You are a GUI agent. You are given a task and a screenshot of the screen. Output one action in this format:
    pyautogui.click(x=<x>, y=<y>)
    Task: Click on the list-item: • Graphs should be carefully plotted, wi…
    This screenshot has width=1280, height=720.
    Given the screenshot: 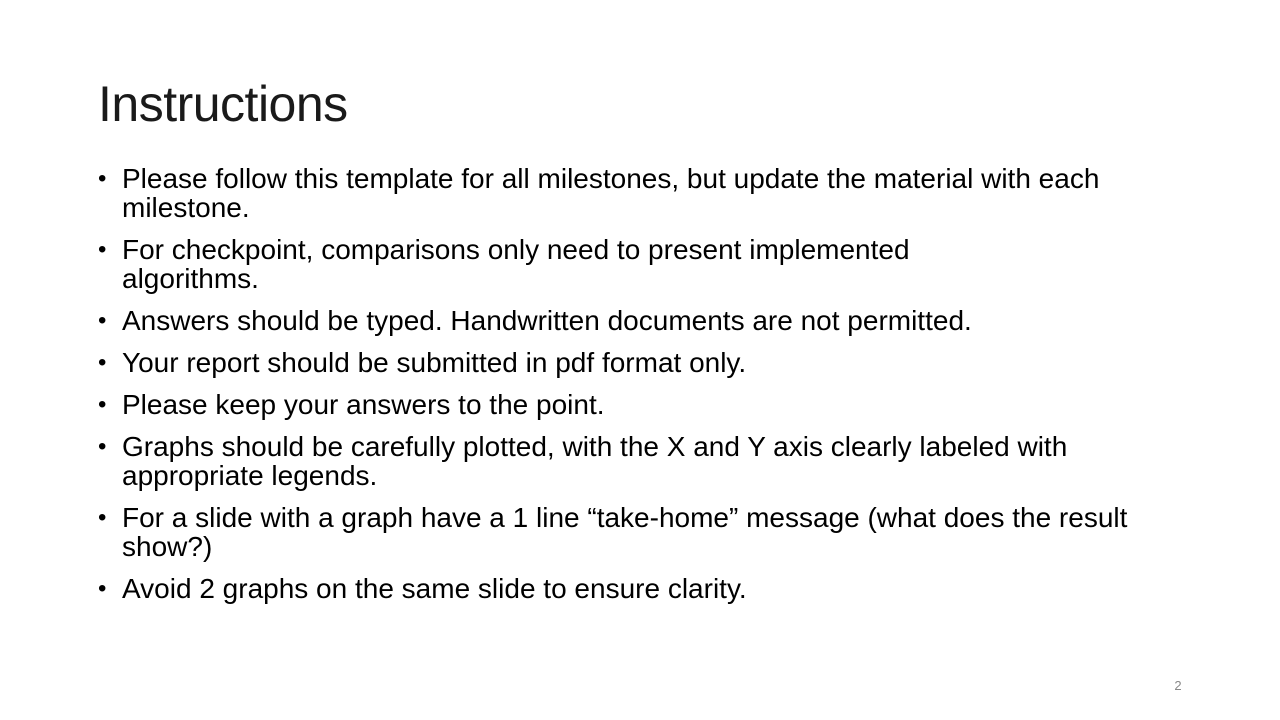 What is the action you would take?
    pyautogui.click(x=643, y=461)
    